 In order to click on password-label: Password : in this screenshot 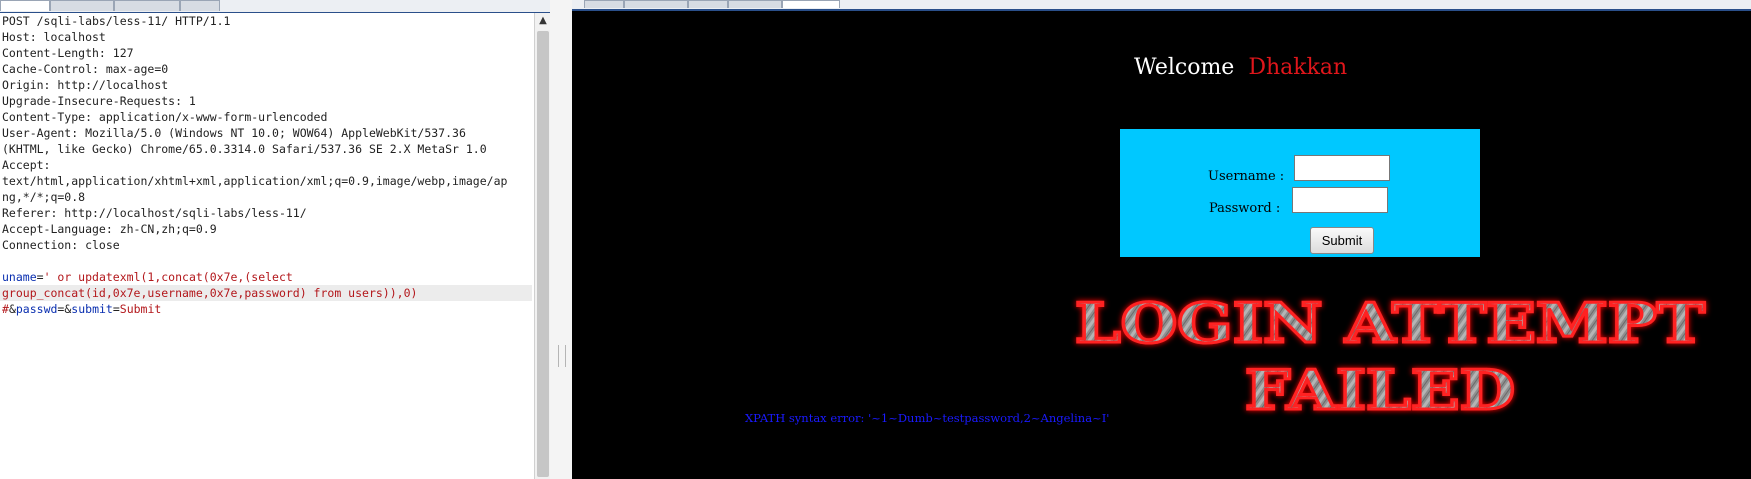, I will do `click(1245, 208)`.